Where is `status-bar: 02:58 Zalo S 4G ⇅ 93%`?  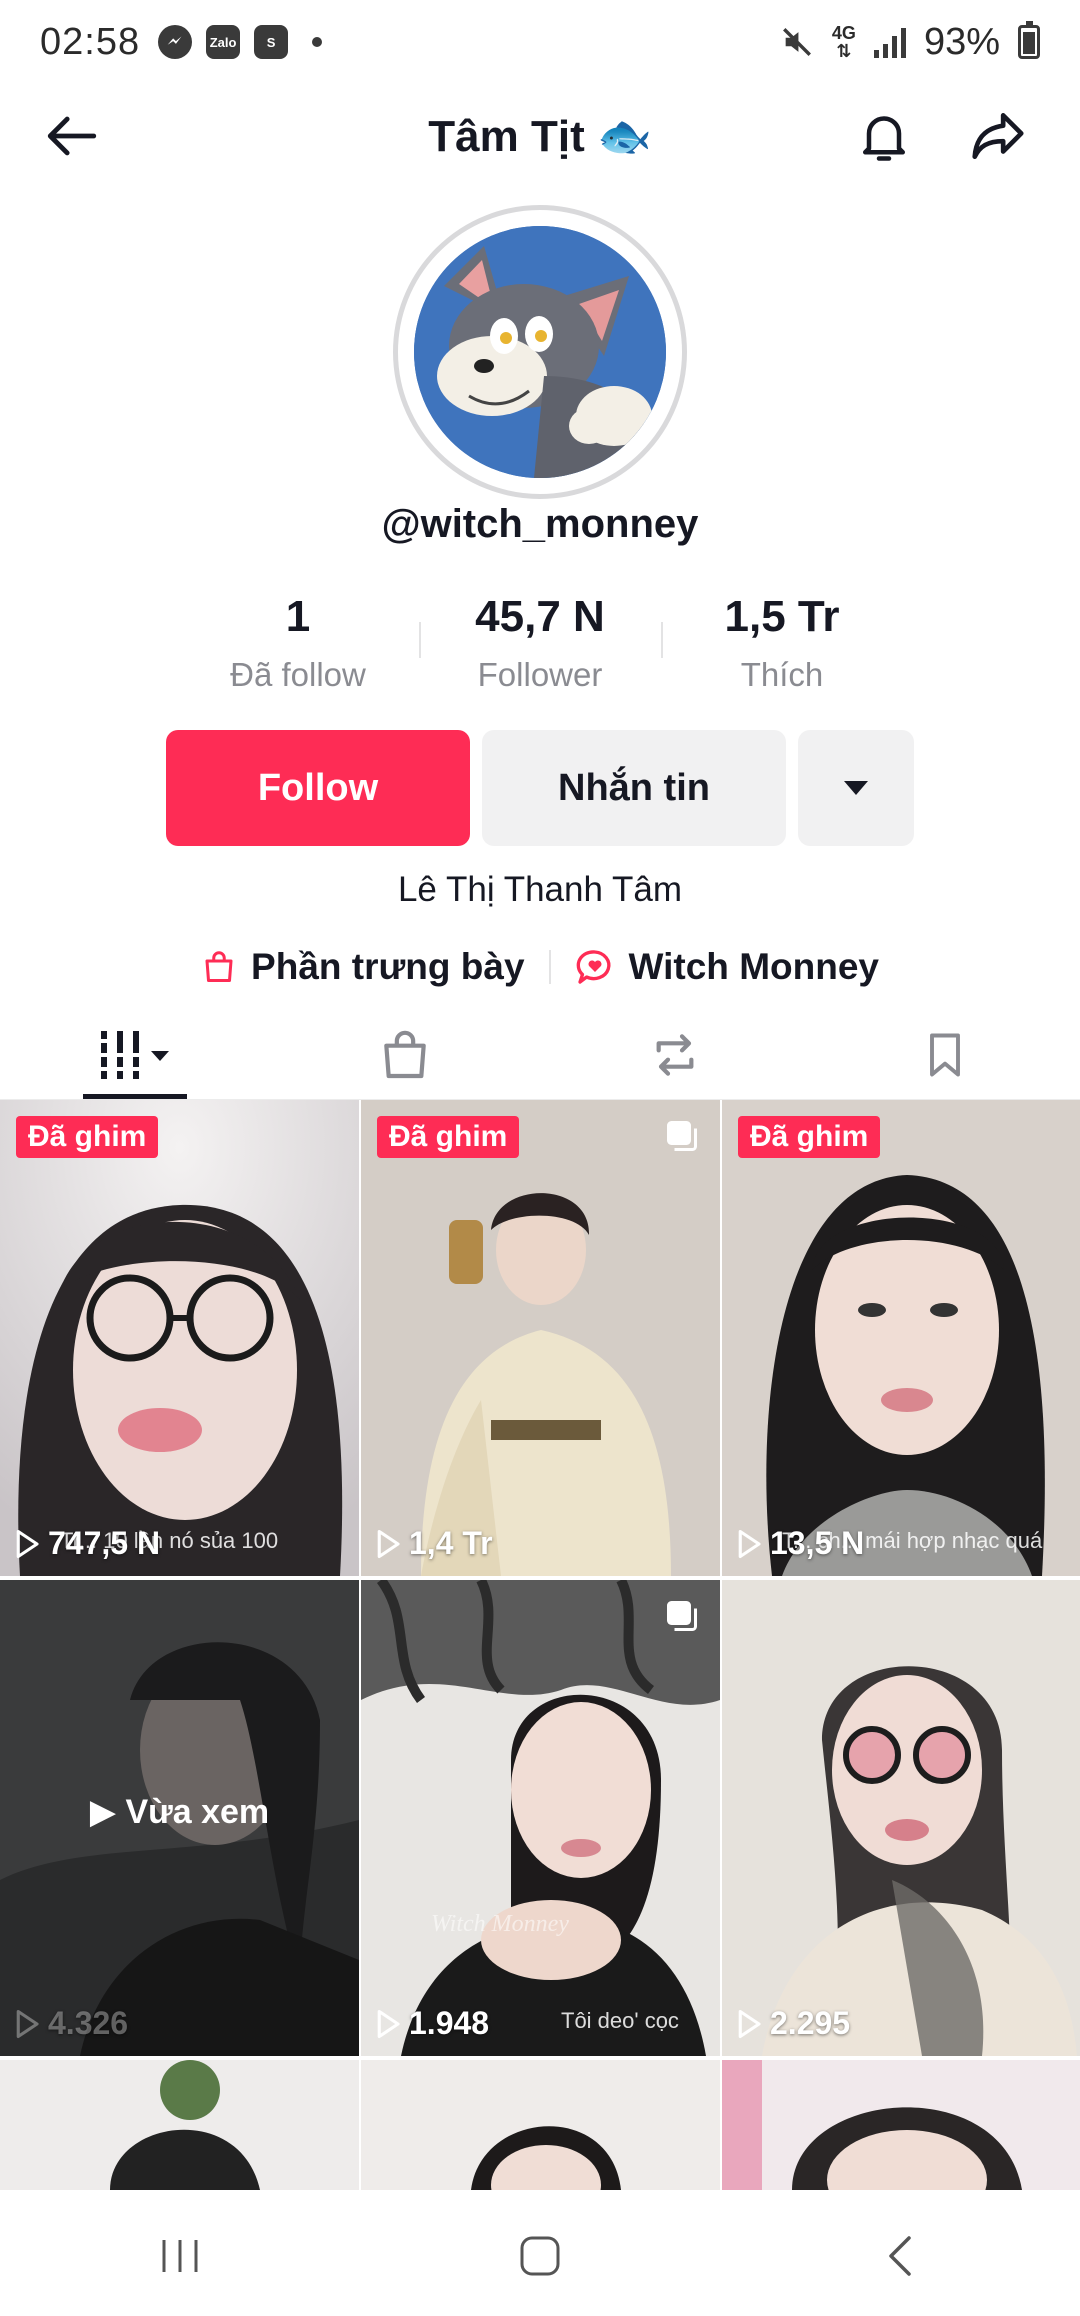
status-bar: 02:58 Zalo S 4G ⇅ 93% is located at coordinates (540, 42).